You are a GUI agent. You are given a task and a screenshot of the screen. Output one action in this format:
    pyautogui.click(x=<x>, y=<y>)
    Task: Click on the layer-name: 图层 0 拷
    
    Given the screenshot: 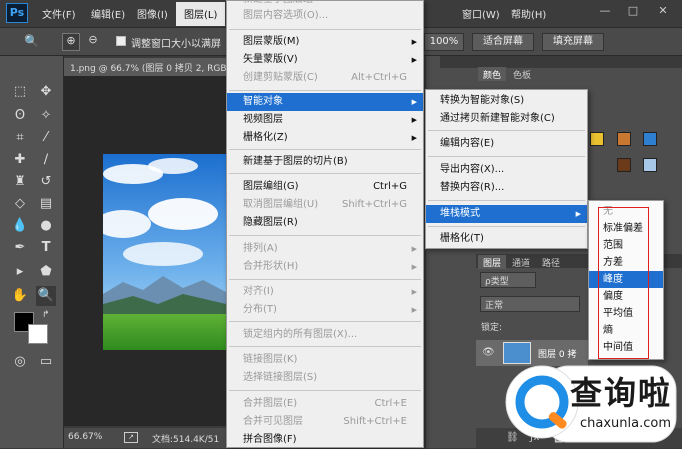 What is the action you would take?
    pyautogui.click(x=557, y=353)
    